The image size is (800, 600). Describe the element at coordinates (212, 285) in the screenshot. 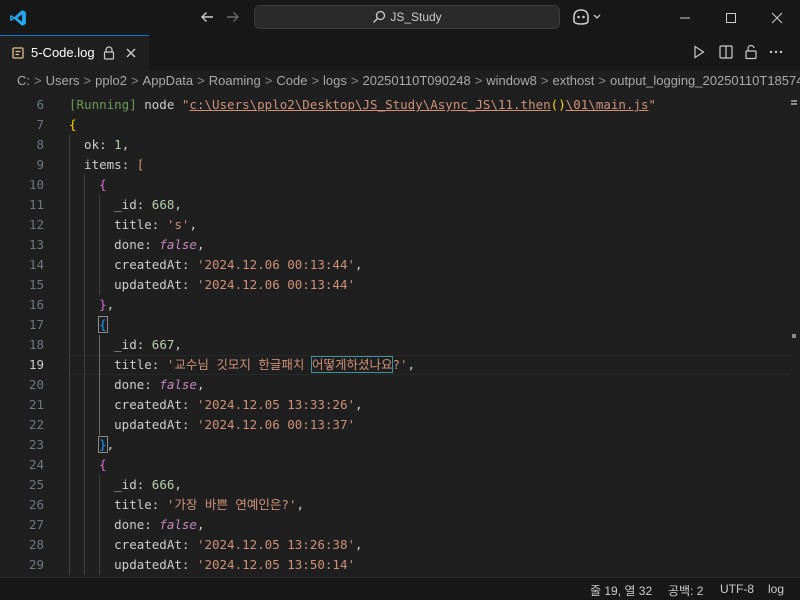

I see `line-content: updatedAt: '2024.12.06 00:13:44'` at that location.